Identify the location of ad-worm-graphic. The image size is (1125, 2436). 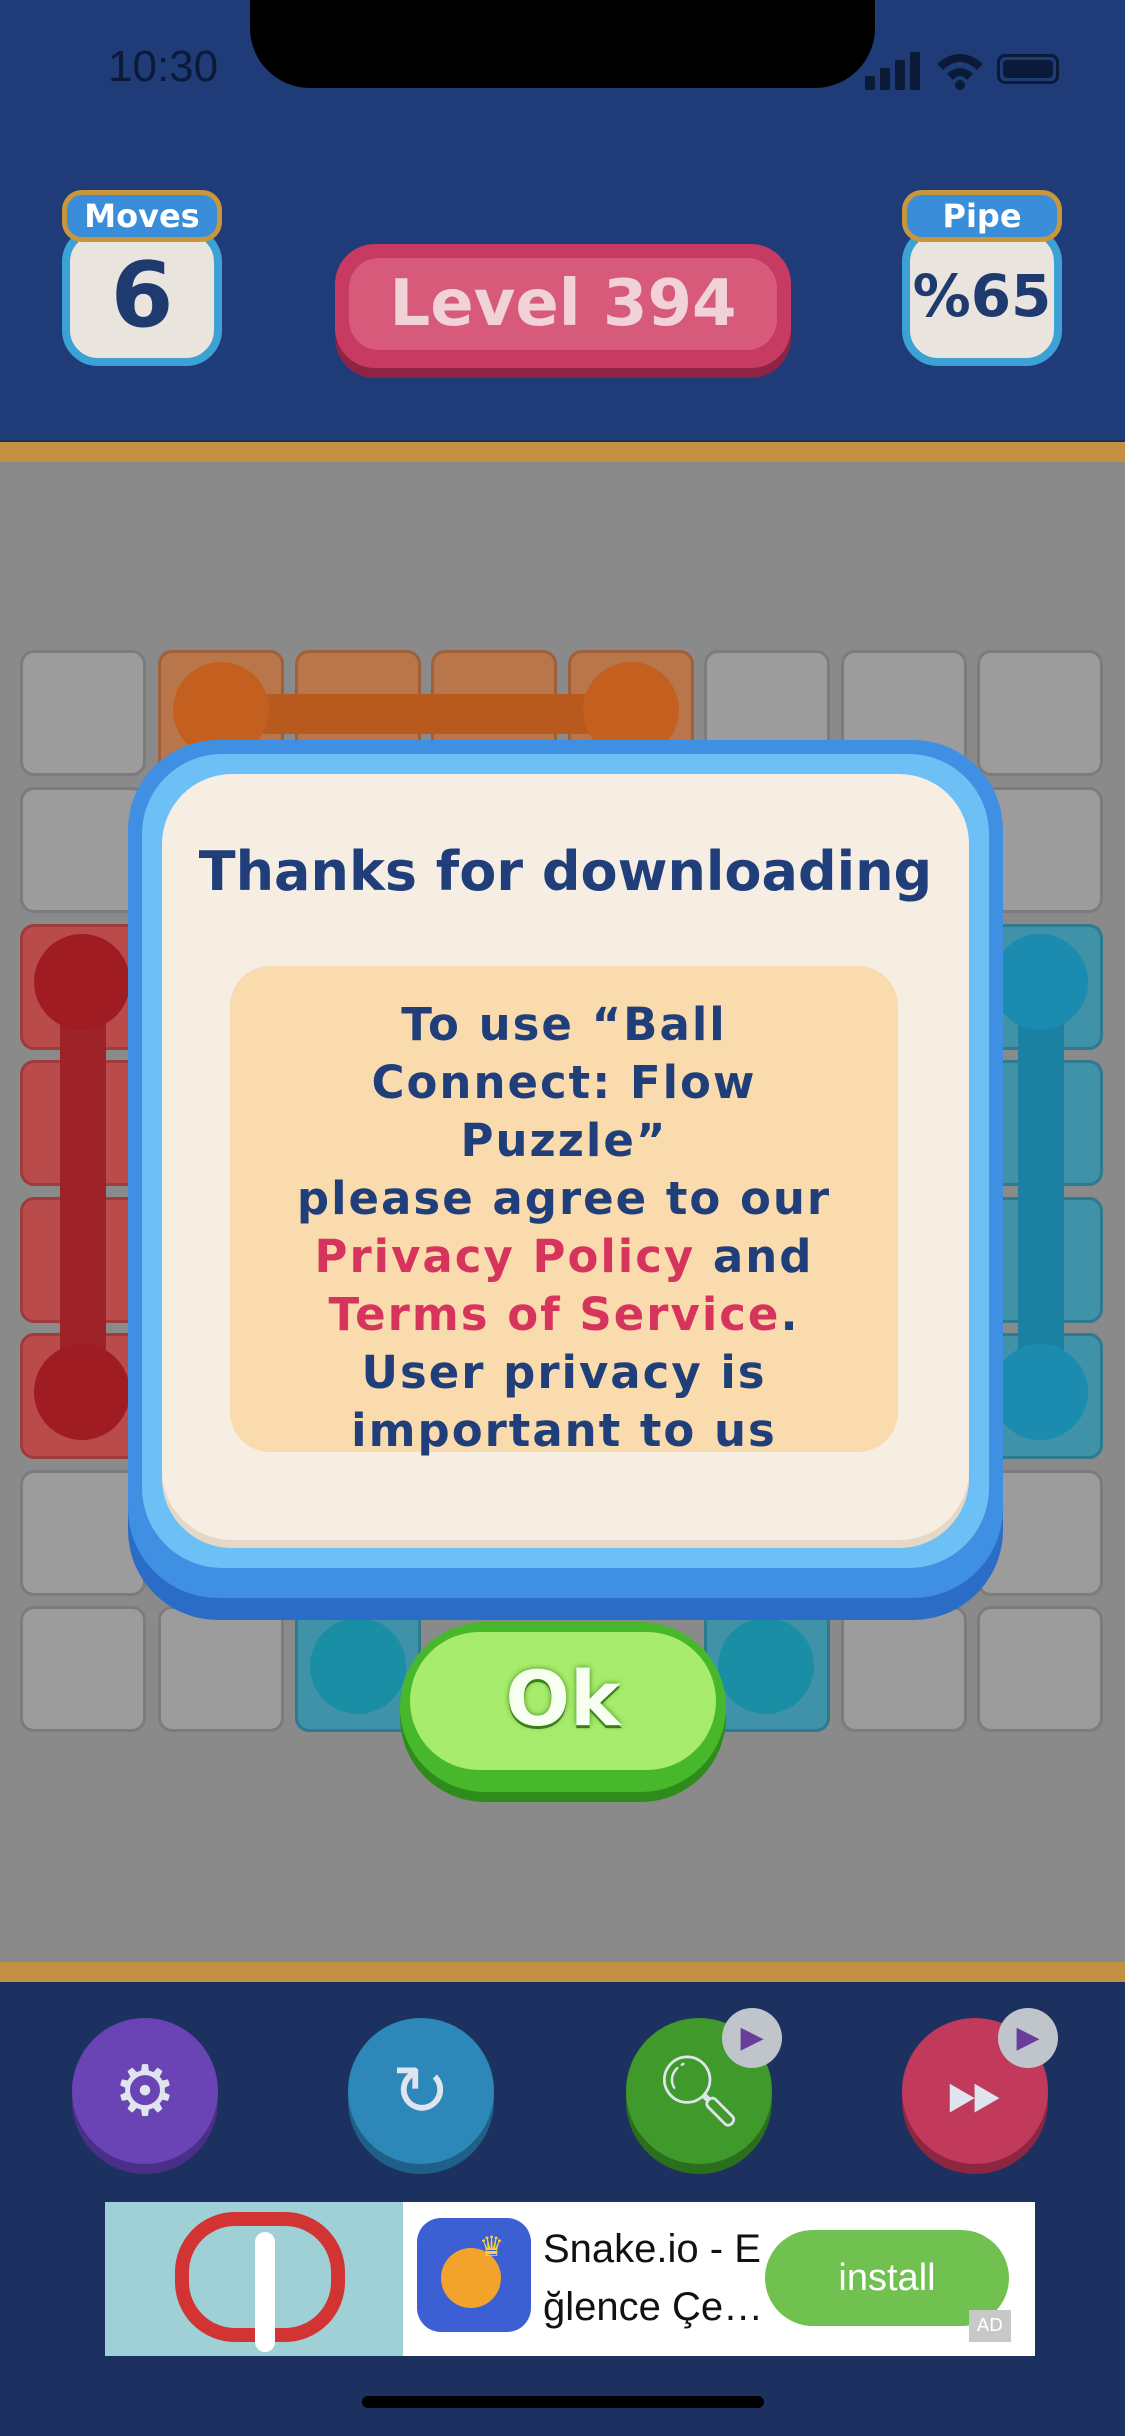
(265, 2292).